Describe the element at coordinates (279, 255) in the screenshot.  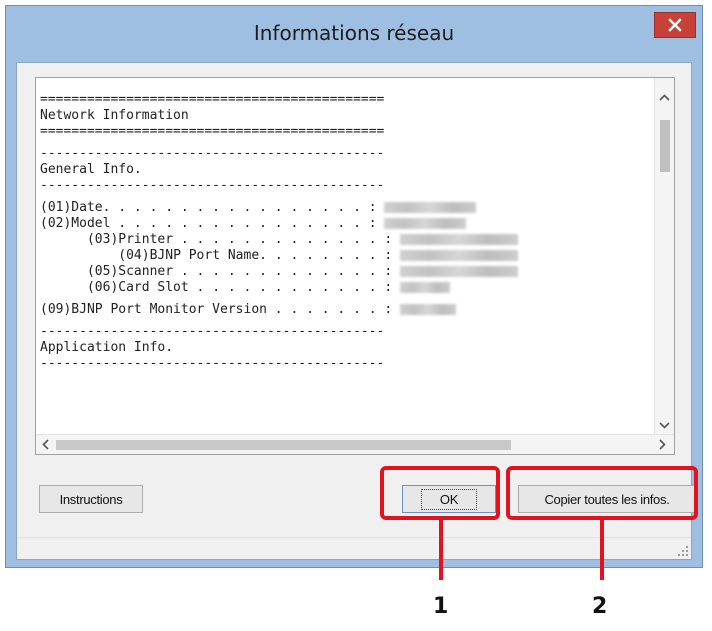
I see `info-row-bjnp-port-name: (04)BJNP Port Name. . . . . . . . :` at that location.